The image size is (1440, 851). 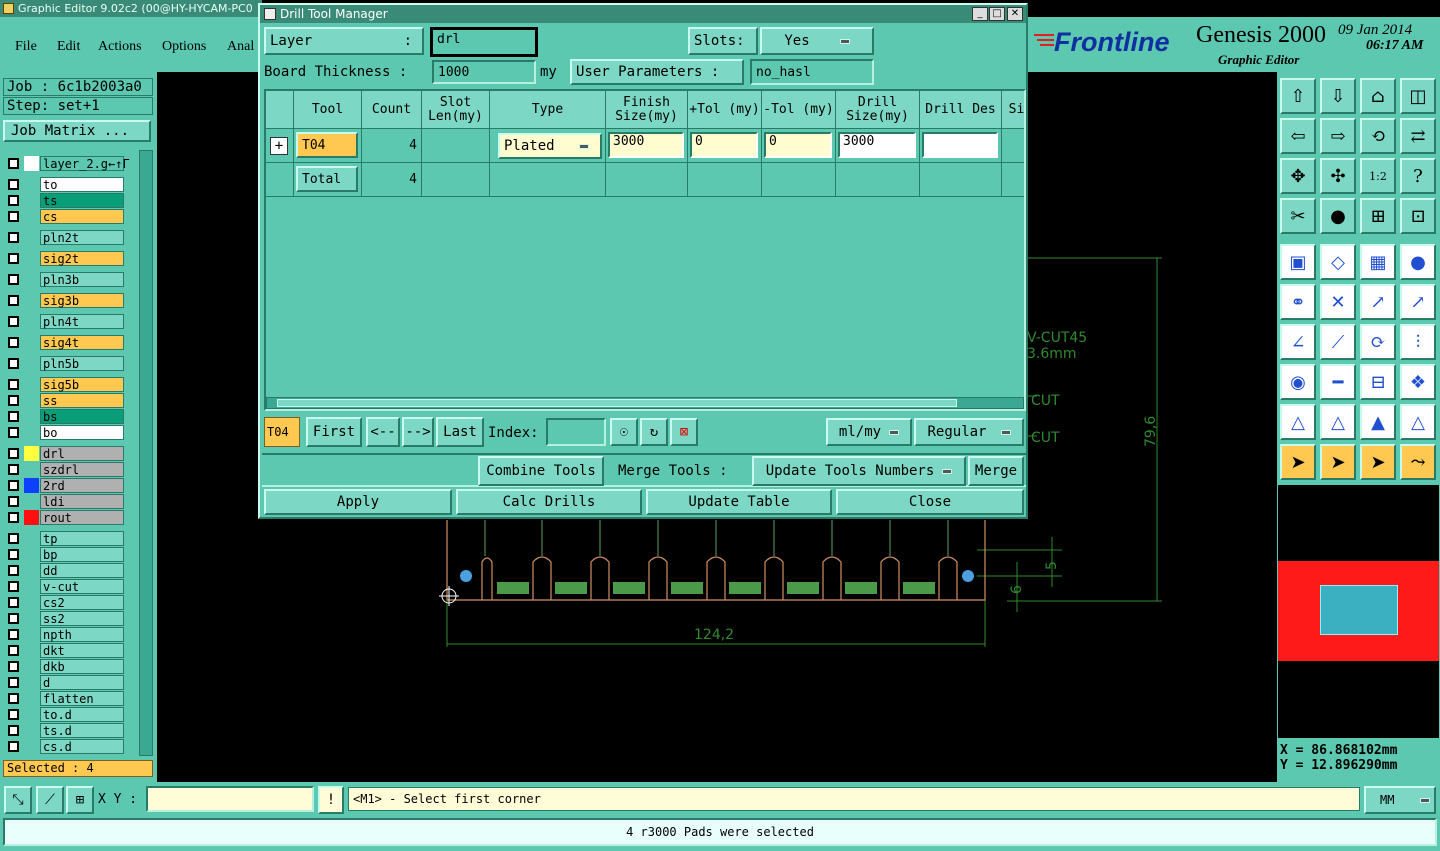 I want to click on tool-arc-button: ⟳, so click(x=1378, y=342).